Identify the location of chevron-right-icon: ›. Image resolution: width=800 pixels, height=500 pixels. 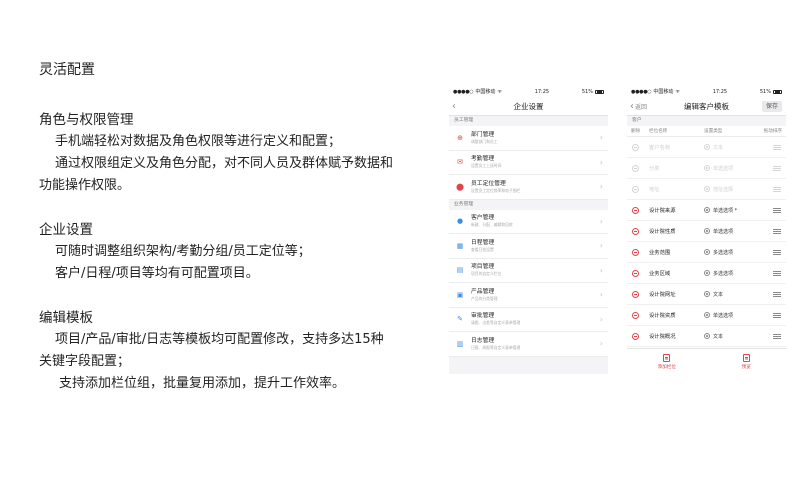
(601, 187).